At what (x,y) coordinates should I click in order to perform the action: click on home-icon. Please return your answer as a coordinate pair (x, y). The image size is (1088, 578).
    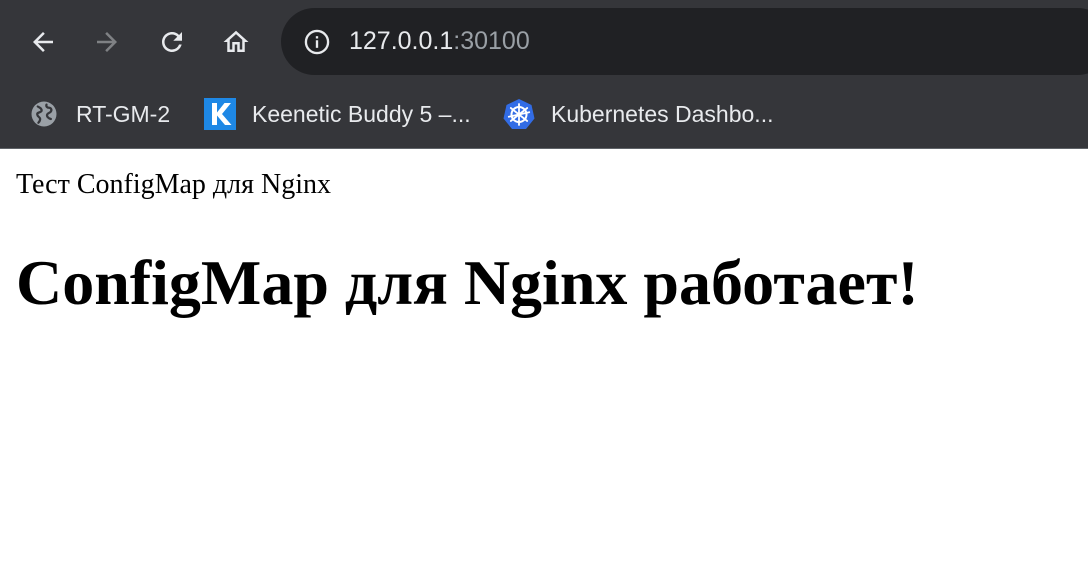
    Looking at the image, I should click on (236, 42).